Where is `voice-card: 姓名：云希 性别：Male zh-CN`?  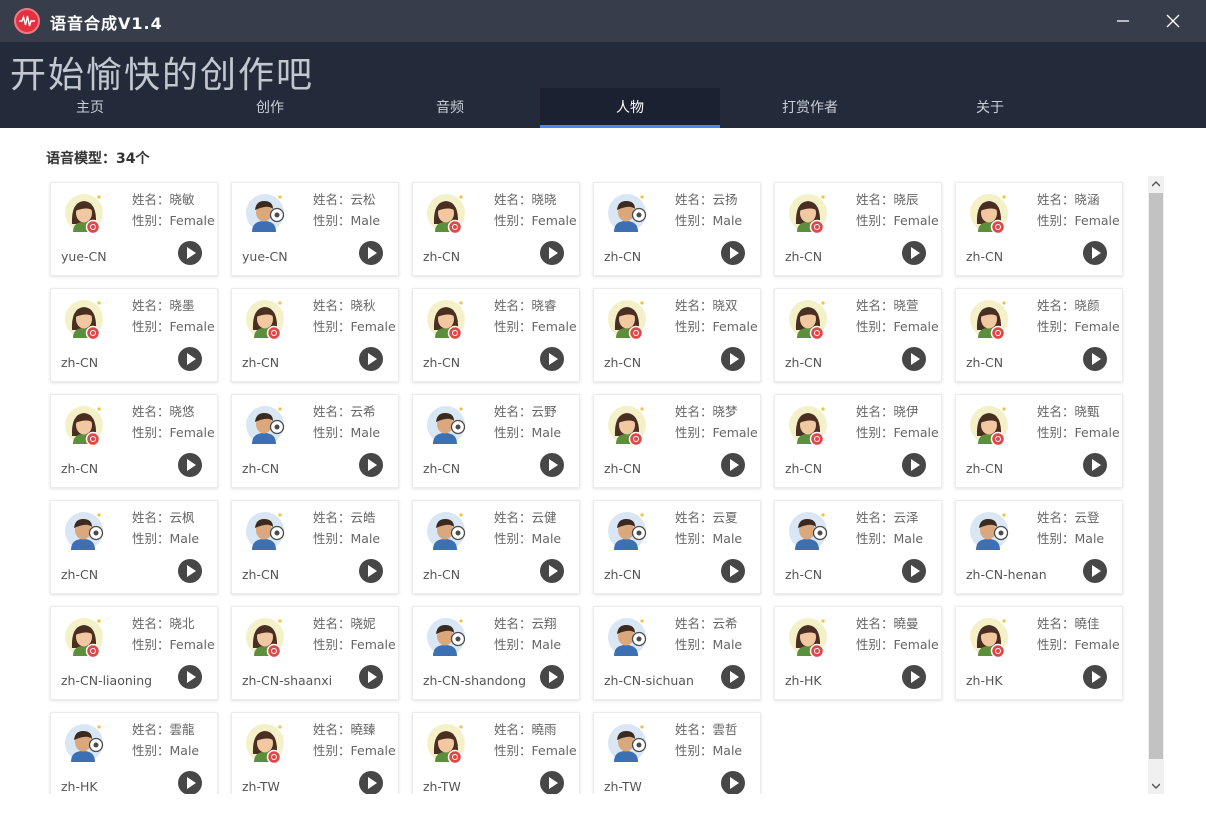
voice-card: 姓名：云希 性别：Male zh-CN is located at coordinates (315, 441).